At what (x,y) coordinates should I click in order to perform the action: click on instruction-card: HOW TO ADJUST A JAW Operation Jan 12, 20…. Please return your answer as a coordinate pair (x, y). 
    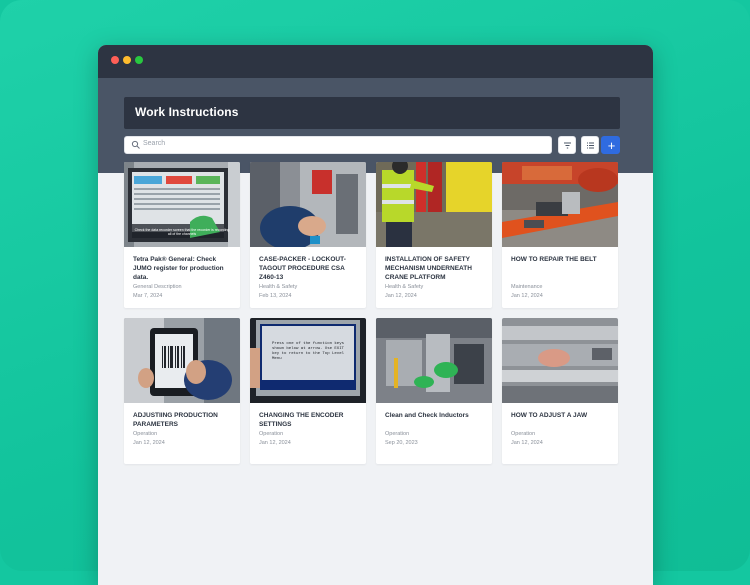
    Looking at the image, I should click on (560, 391).